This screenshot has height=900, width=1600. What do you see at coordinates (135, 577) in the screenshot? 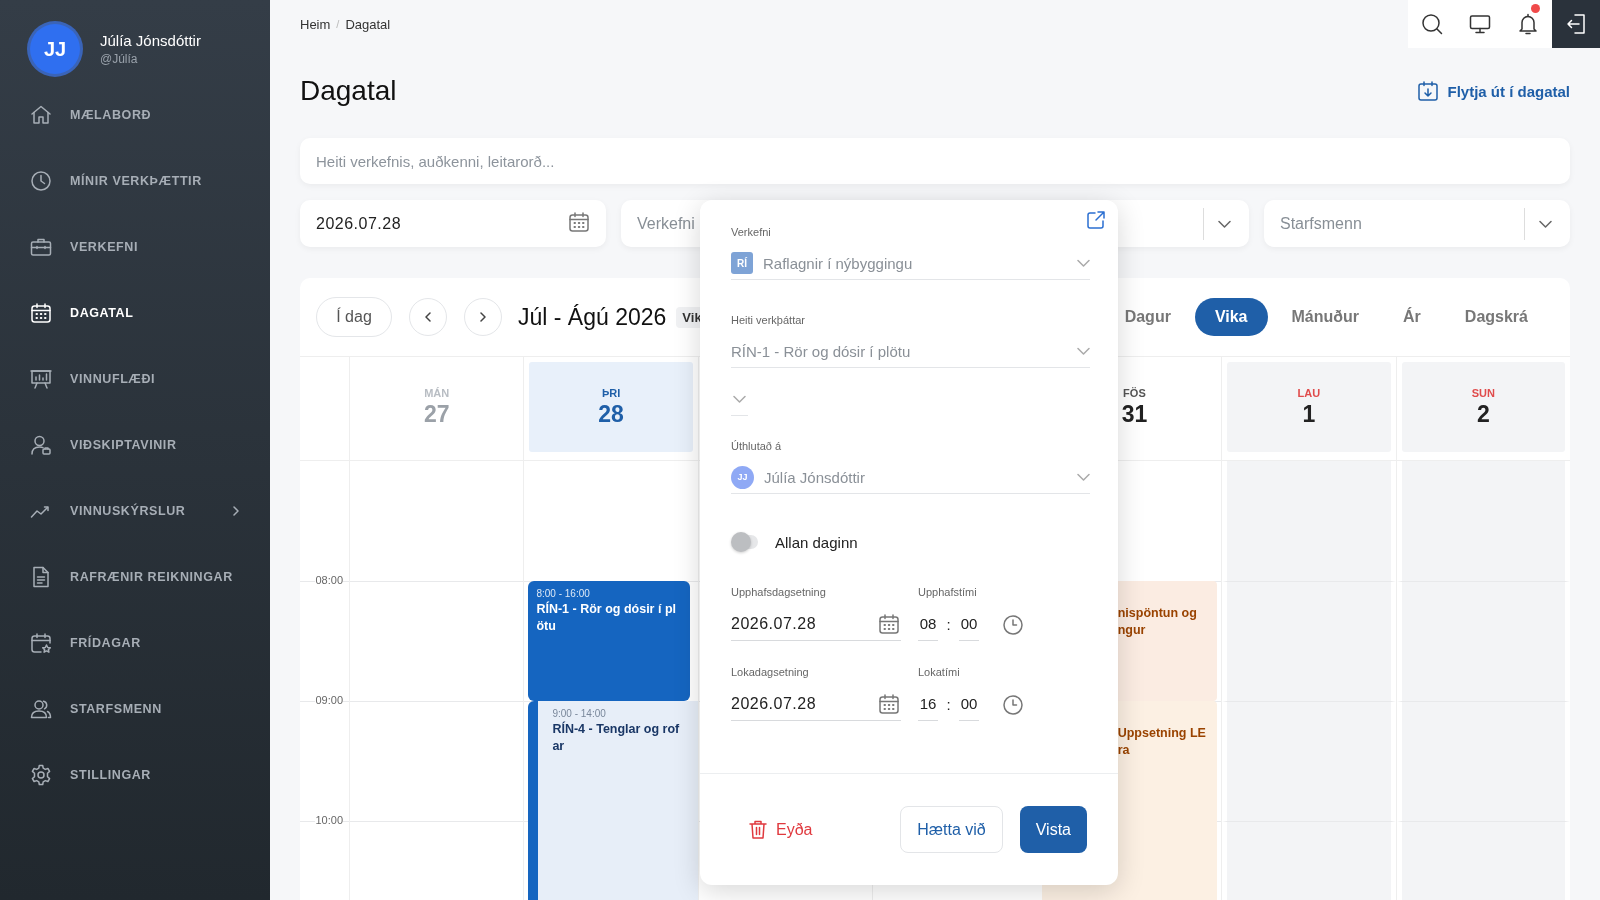
I see `sidebar-item: RAFRÆNIR REIKNINGAR` at bounding box center [135, 577].